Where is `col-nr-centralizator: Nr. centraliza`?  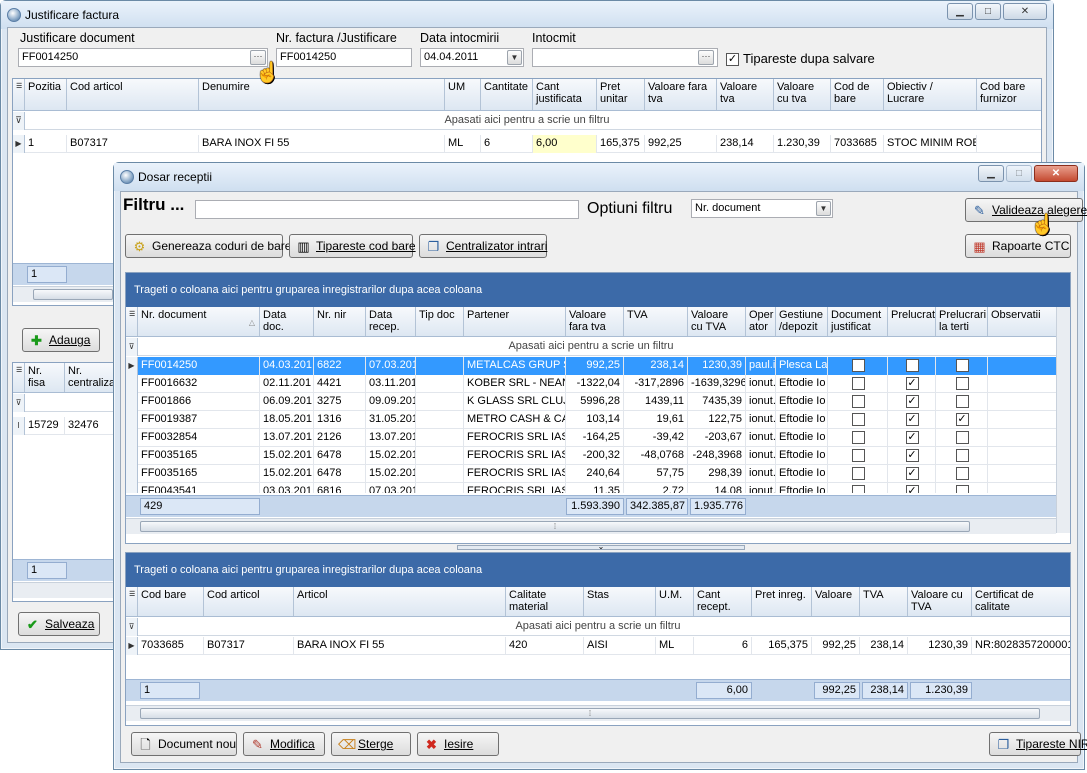
col-nr-centralizator: Nr. centraliza is located at coordinates (91, 377).